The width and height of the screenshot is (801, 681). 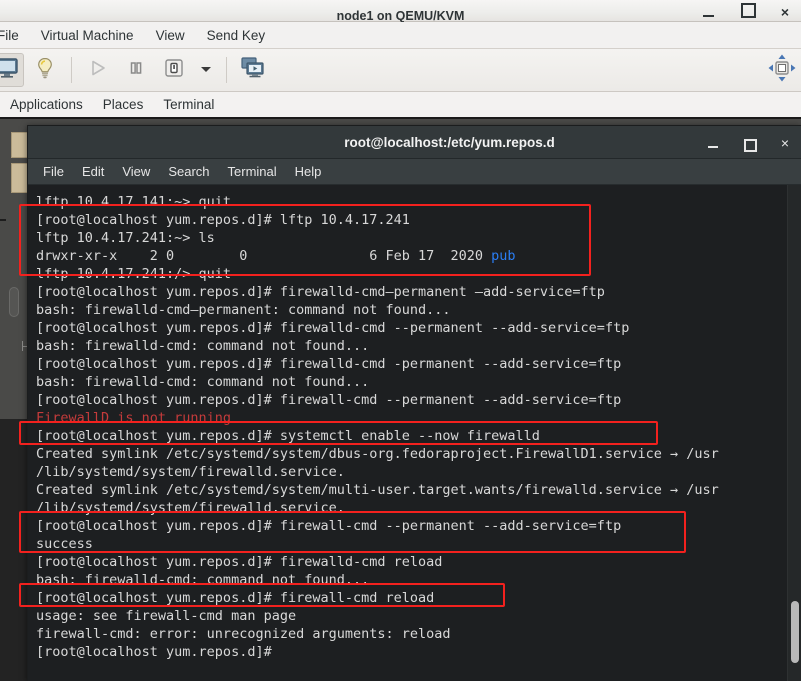 I want to click on terminal-scrollbar-thumb, so click(x=795, y=632).